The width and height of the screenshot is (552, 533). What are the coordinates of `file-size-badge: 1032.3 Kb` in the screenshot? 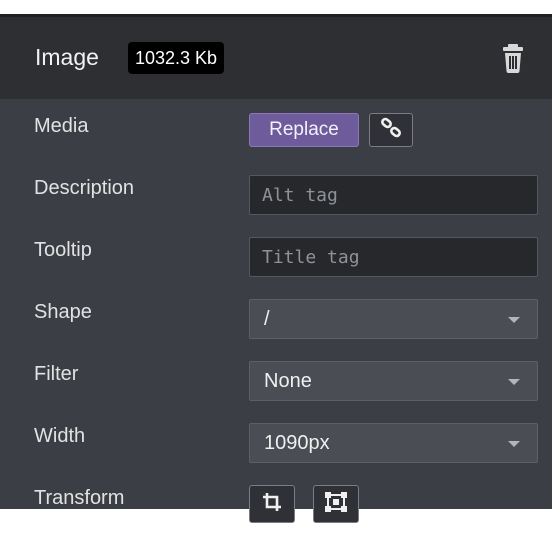 It's located at (176, 58).